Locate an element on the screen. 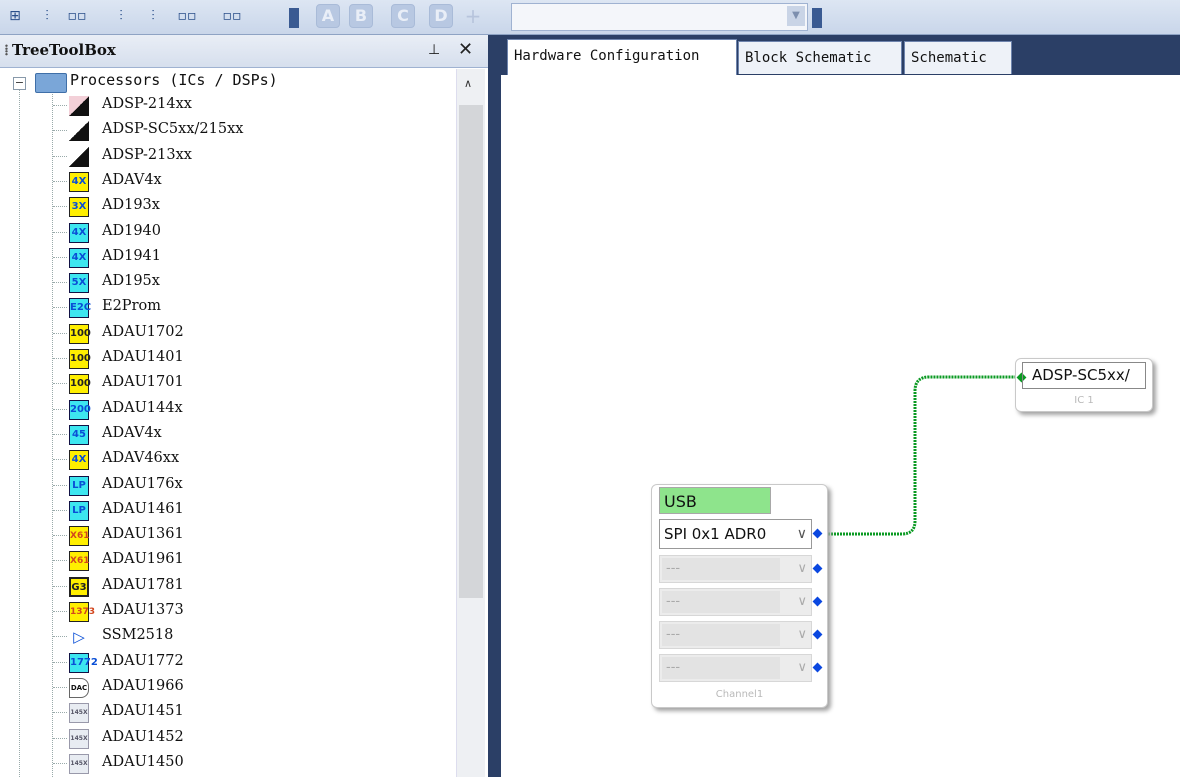 The height and width of the screenshot is (777, 1180). add-icon: + is located at coordinates (473, 16).